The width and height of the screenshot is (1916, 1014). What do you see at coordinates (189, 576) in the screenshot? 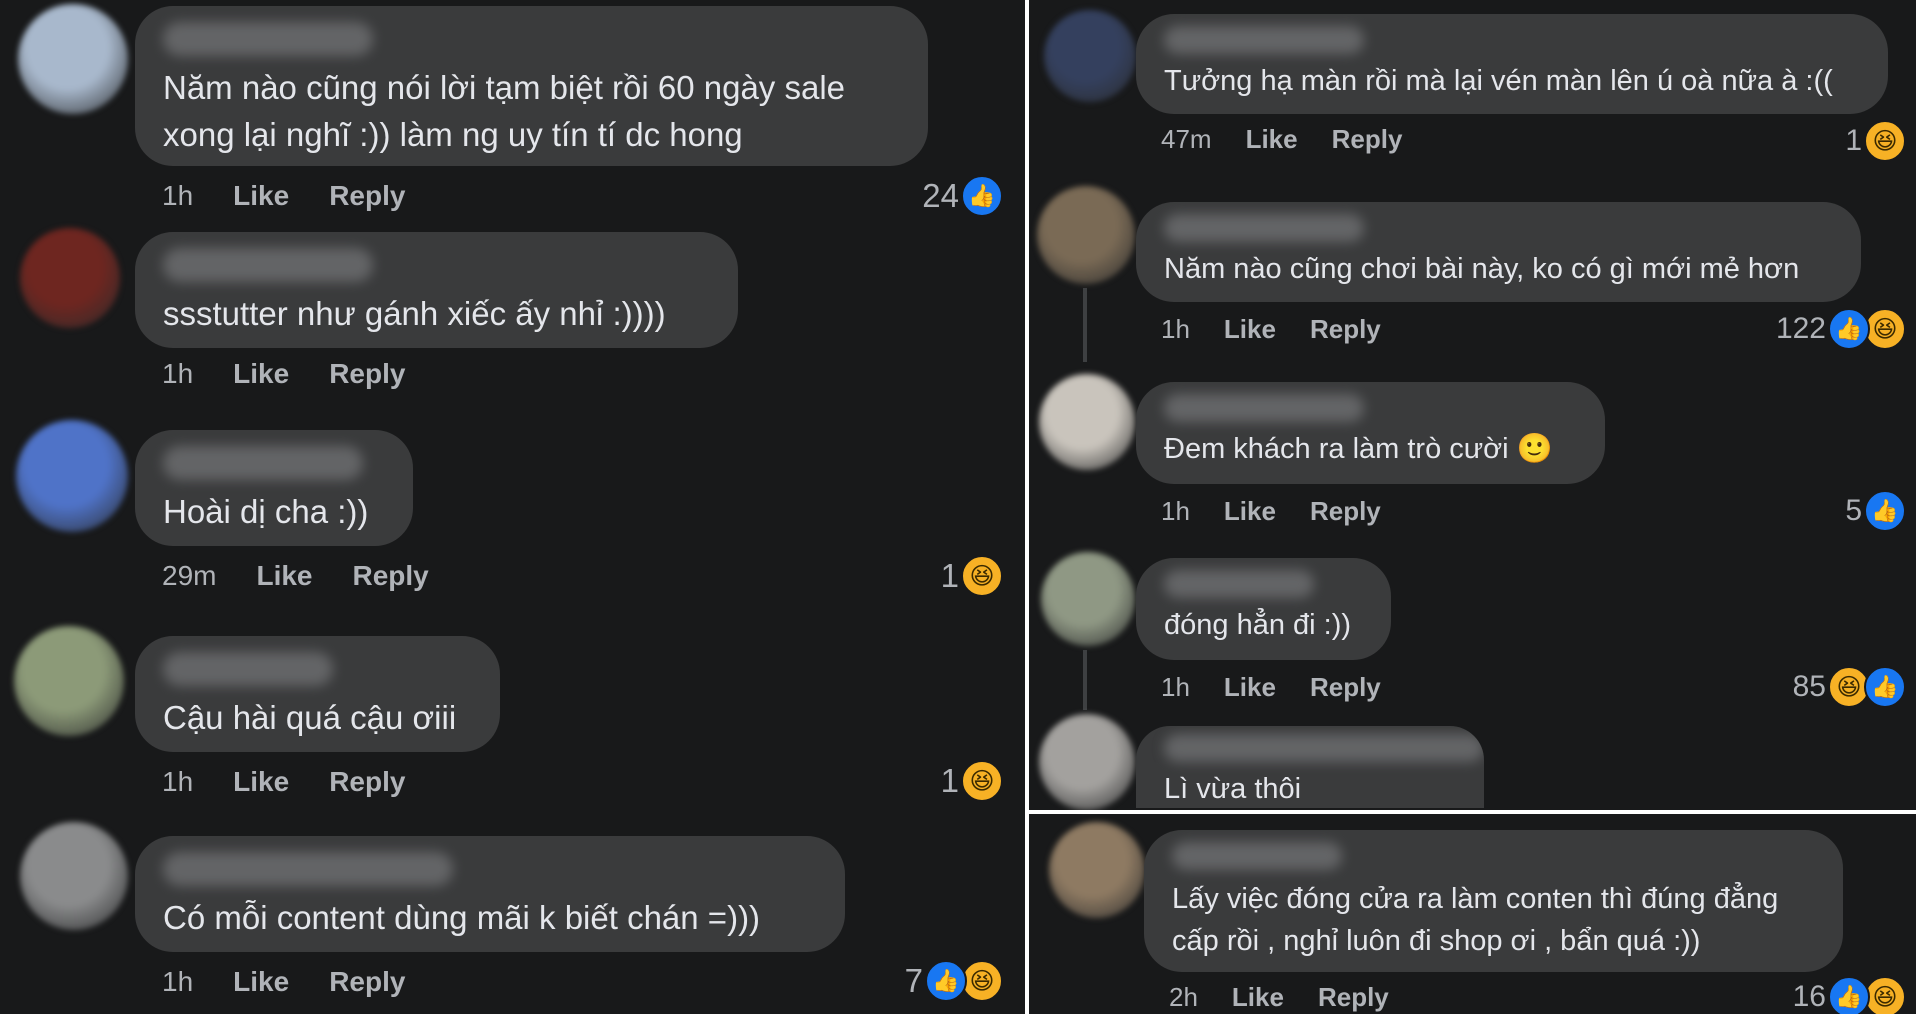
I see `comment-time: 29m` at bounding box center [189, 576].